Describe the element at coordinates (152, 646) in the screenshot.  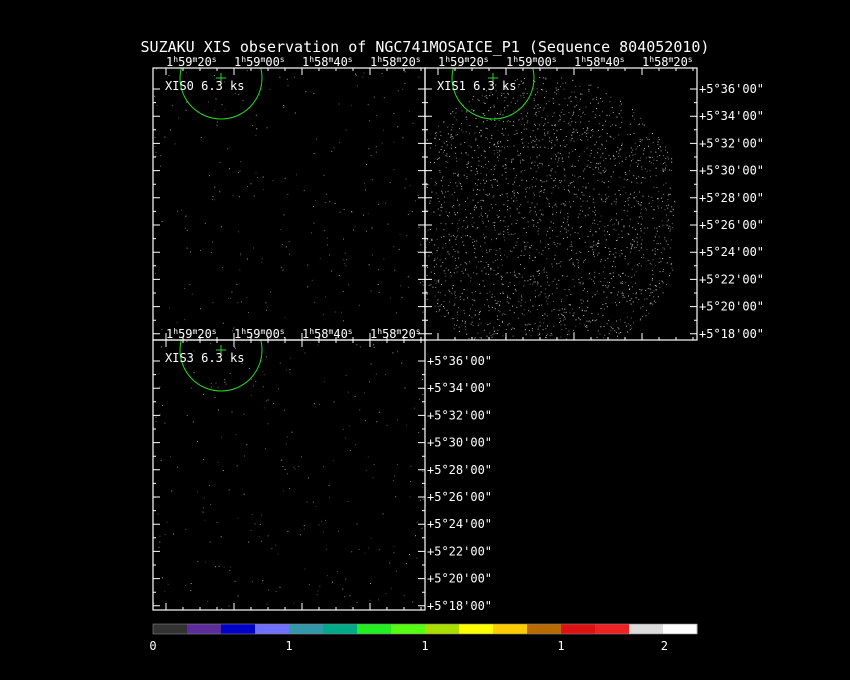
I see `colorbar-label: 0` at that location.